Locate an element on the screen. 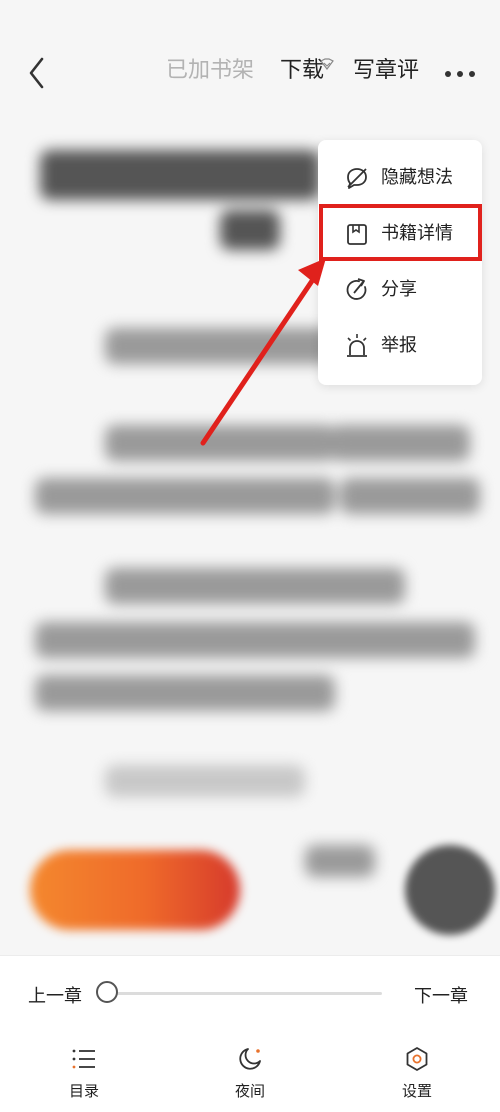  menu-item-hide-thoughts: 隐藏想法 is located at coordinates (400, 178).